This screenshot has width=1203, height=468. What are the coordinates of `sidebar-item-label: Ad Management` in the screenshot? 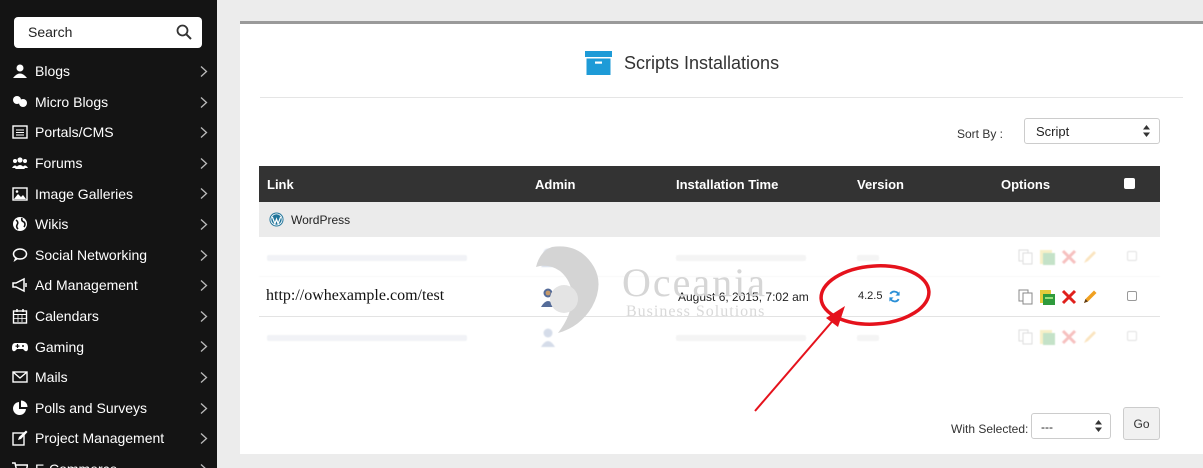 It's located at (86, 285).